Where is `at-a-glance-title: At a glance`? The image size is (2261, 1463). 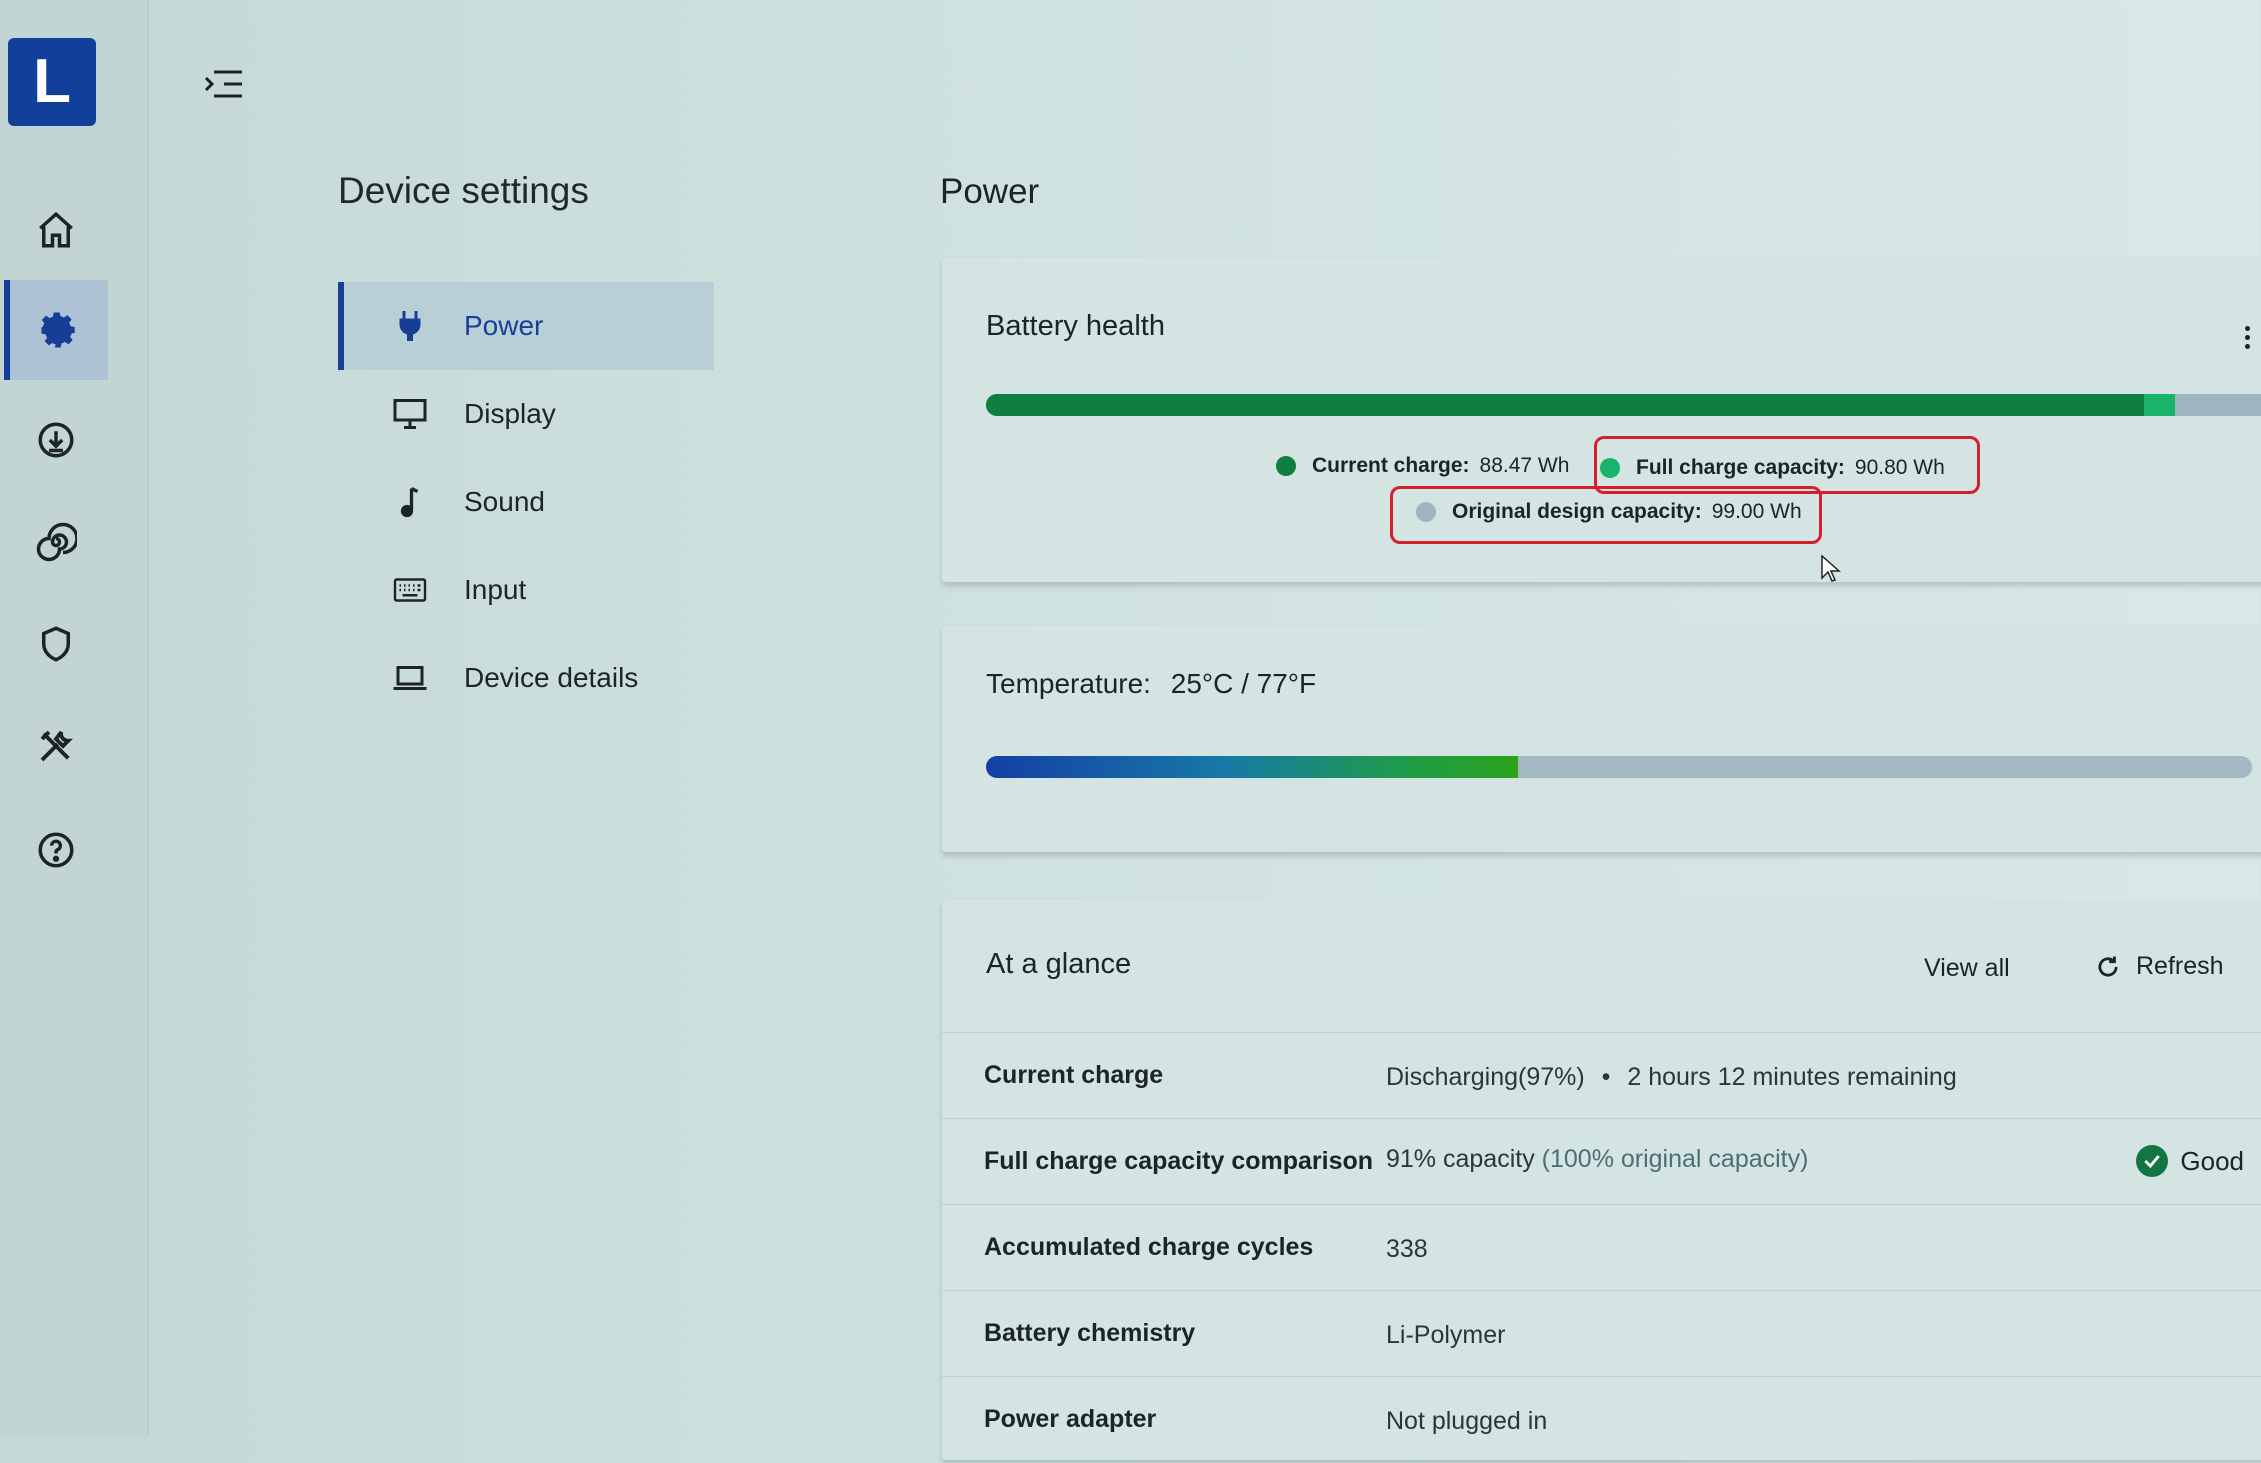 at-a-glance-title: At a glance is located at coordinates (1059, 964).